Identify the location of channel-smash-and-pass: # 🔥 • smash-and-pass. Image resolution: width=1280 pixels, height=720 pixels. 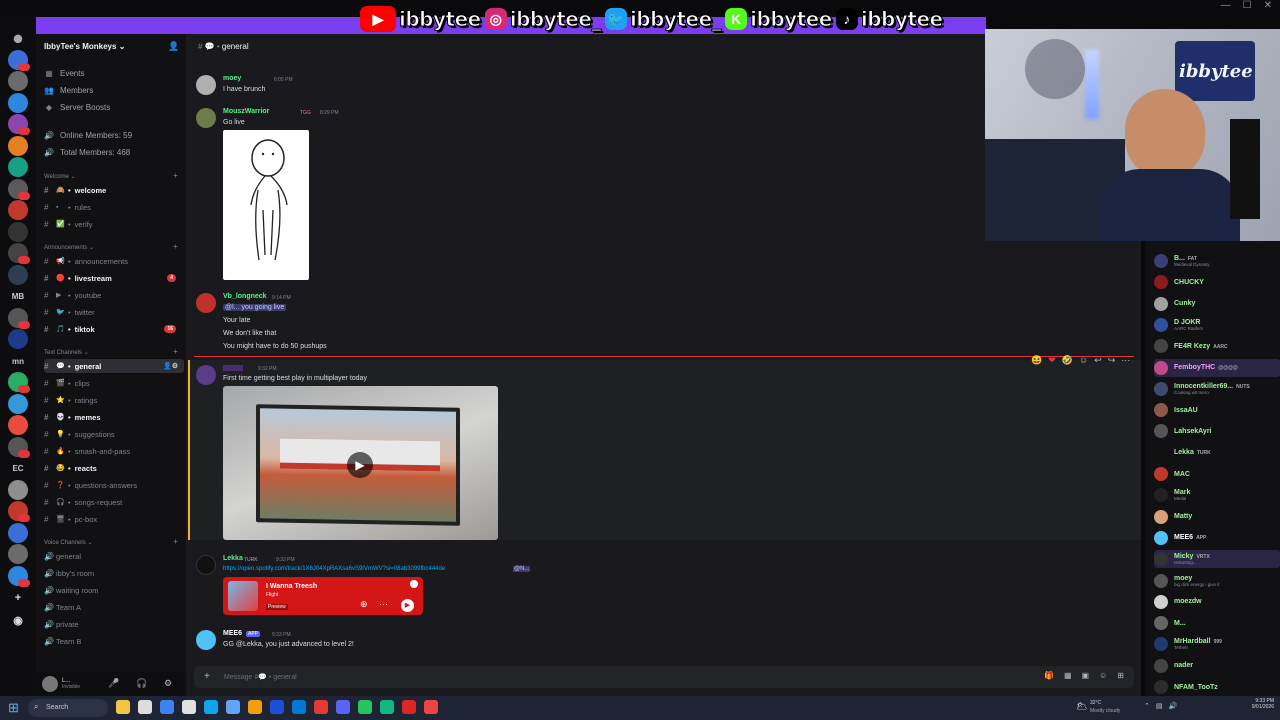
(114, 451).